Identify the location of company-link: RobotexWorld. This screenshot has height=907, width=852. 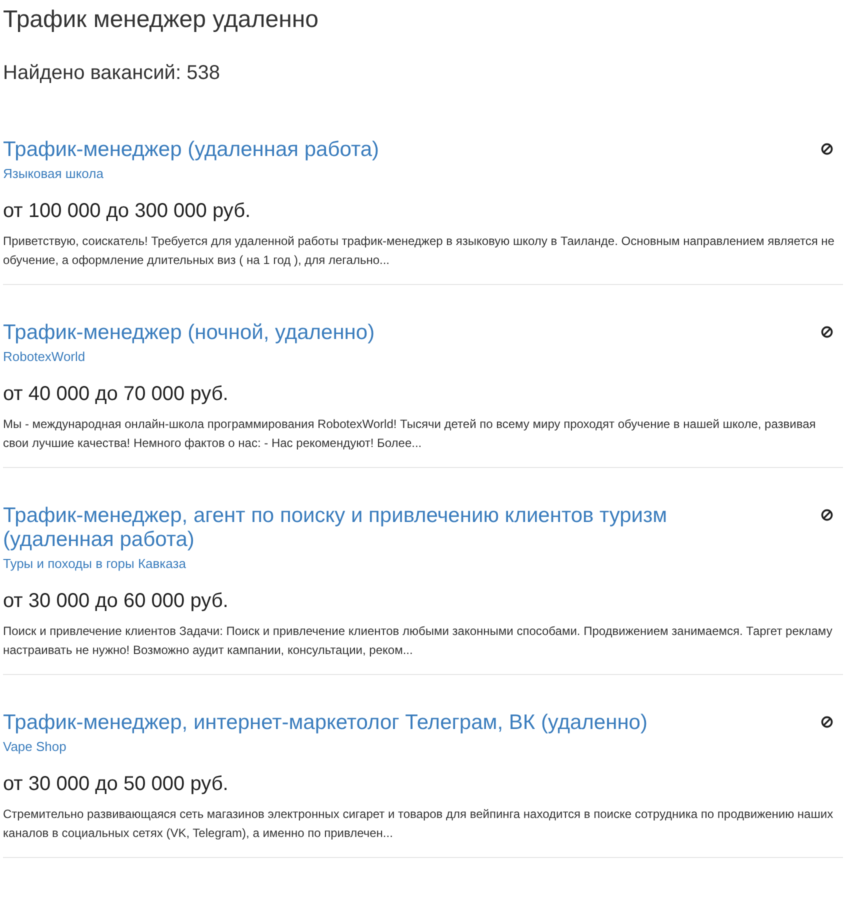
(44, 356).